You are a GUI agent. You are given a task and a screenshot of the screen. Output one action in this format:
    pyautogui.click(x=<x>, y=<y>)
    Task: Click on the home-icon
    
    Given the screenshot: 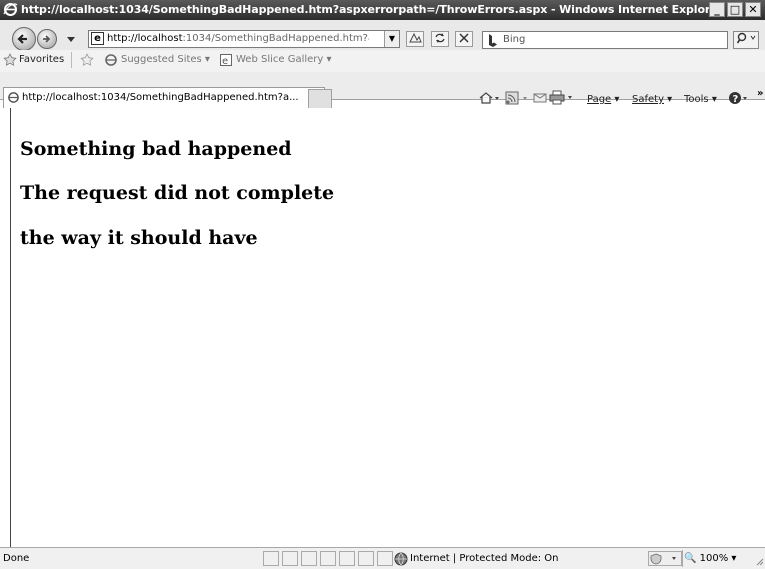 What is the action you would take?
    pyautogui.click(x=489, y=98)
    